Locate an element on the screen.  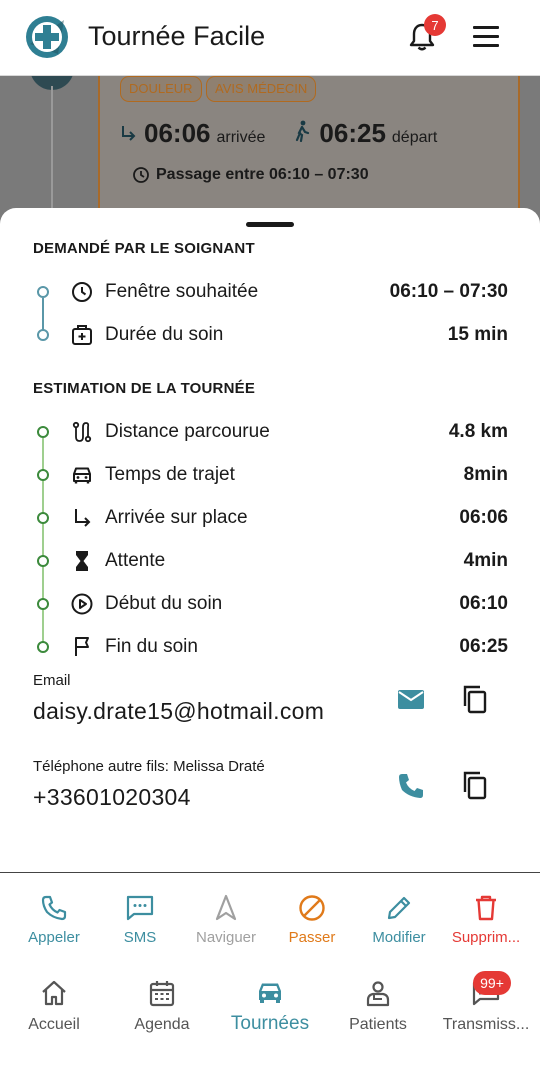
copy-email-icon is located at coordinates (475, 699).